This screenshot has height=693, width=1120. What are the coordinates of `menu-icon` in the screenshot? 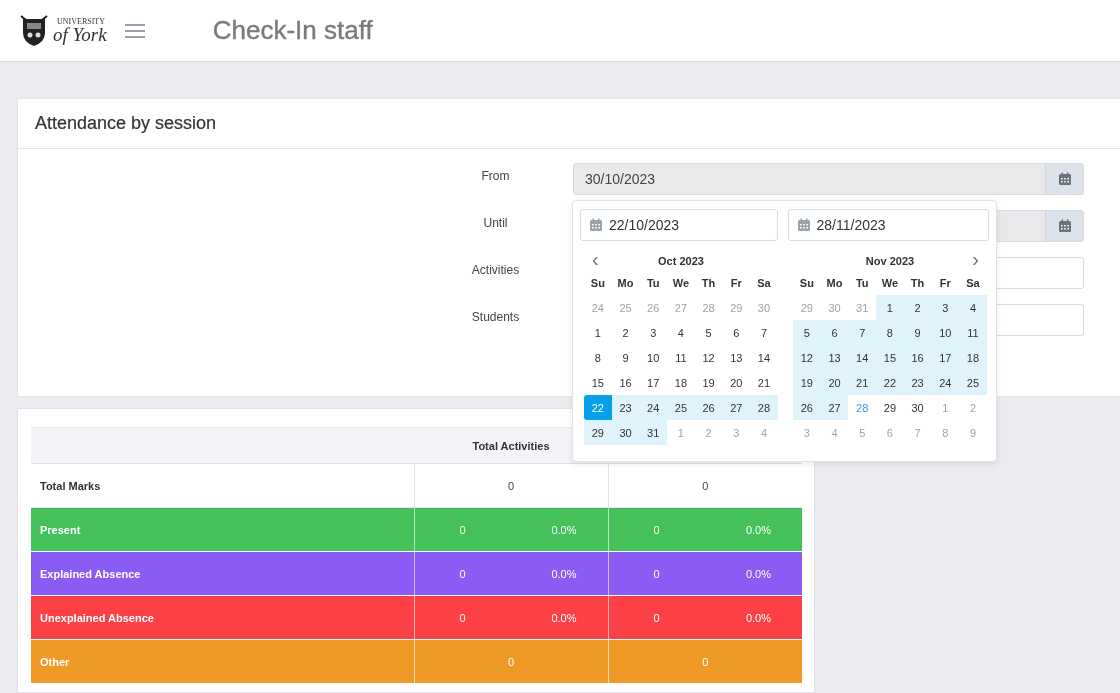 It's located at (134, 30).